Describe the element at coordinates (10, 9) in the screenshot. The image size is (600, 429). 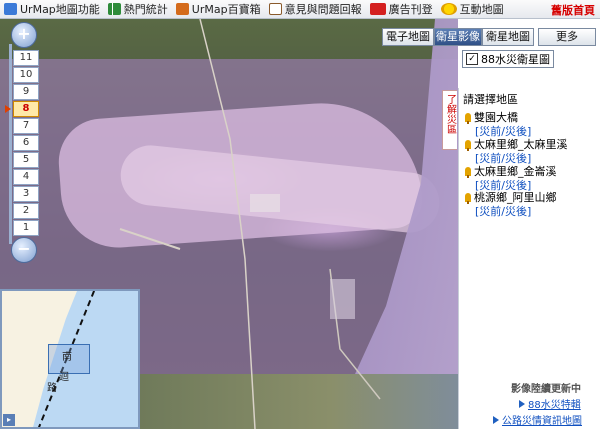
I see `map-app-icon` at that location.